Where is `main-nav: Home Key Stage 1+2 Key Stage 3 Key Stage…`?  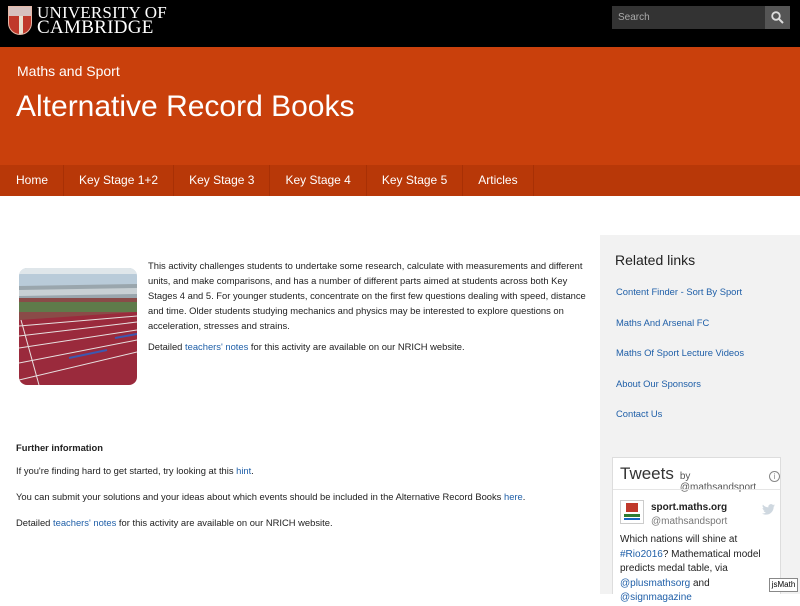 main-nav: Home Key Stage 1+2 Key Stage 3 Key Stage… is located at coordinates (400, 180).